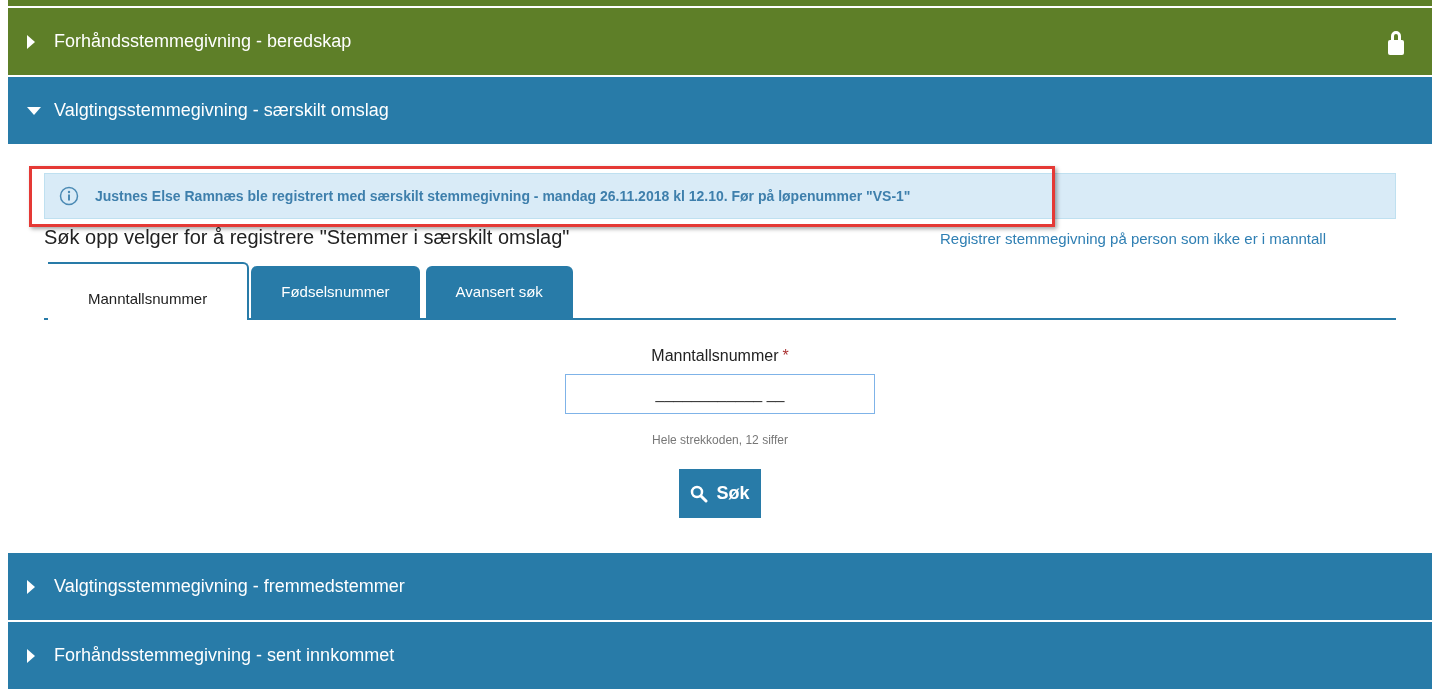 This screenshot has height=693, width=1440. I want to click on help-text: Hele strekkoden, 12 siffer, so click(720, 440).